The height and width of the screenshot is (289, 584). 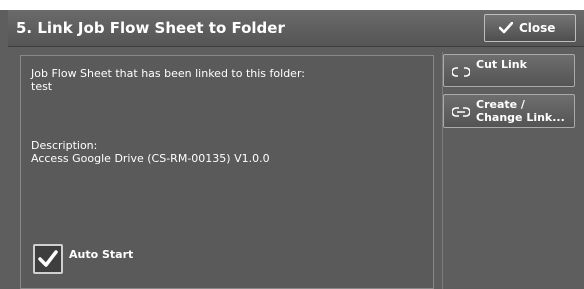 What do you see at coordinates (442, 170) in the screenshot?
I see `column-divider` at bounding box center [442, 170].